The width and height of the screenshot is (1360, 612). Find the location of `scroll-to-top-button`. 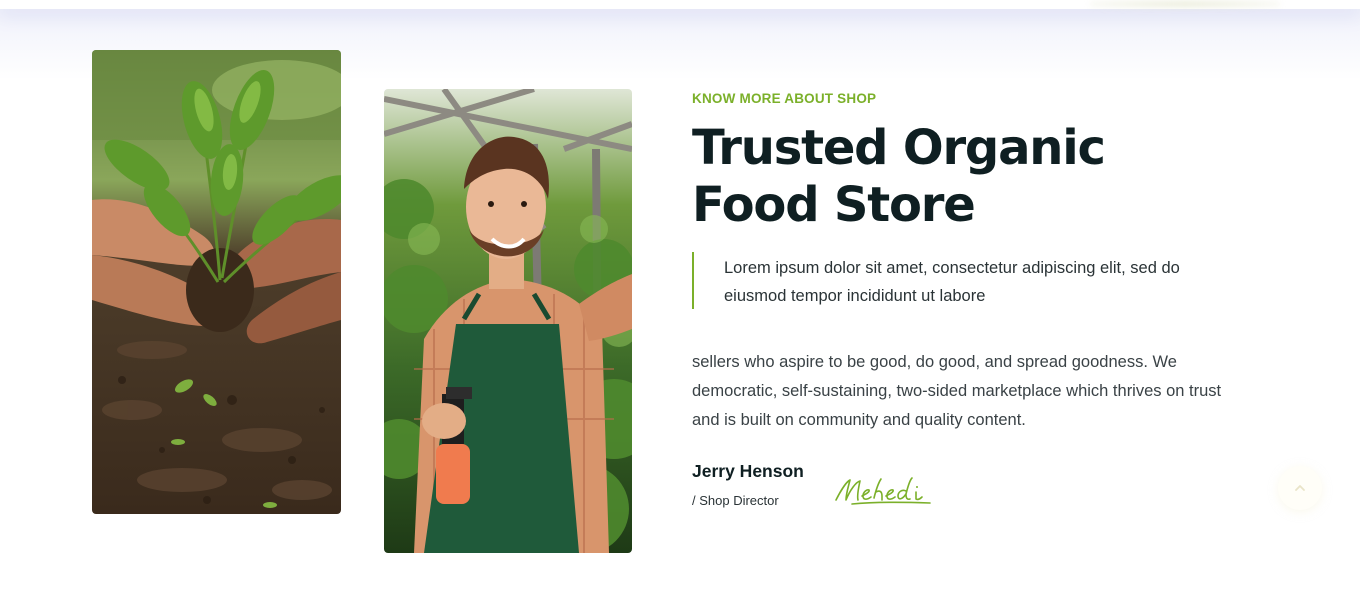

scroll-to-top-button is located at coordinates (1300, 488).